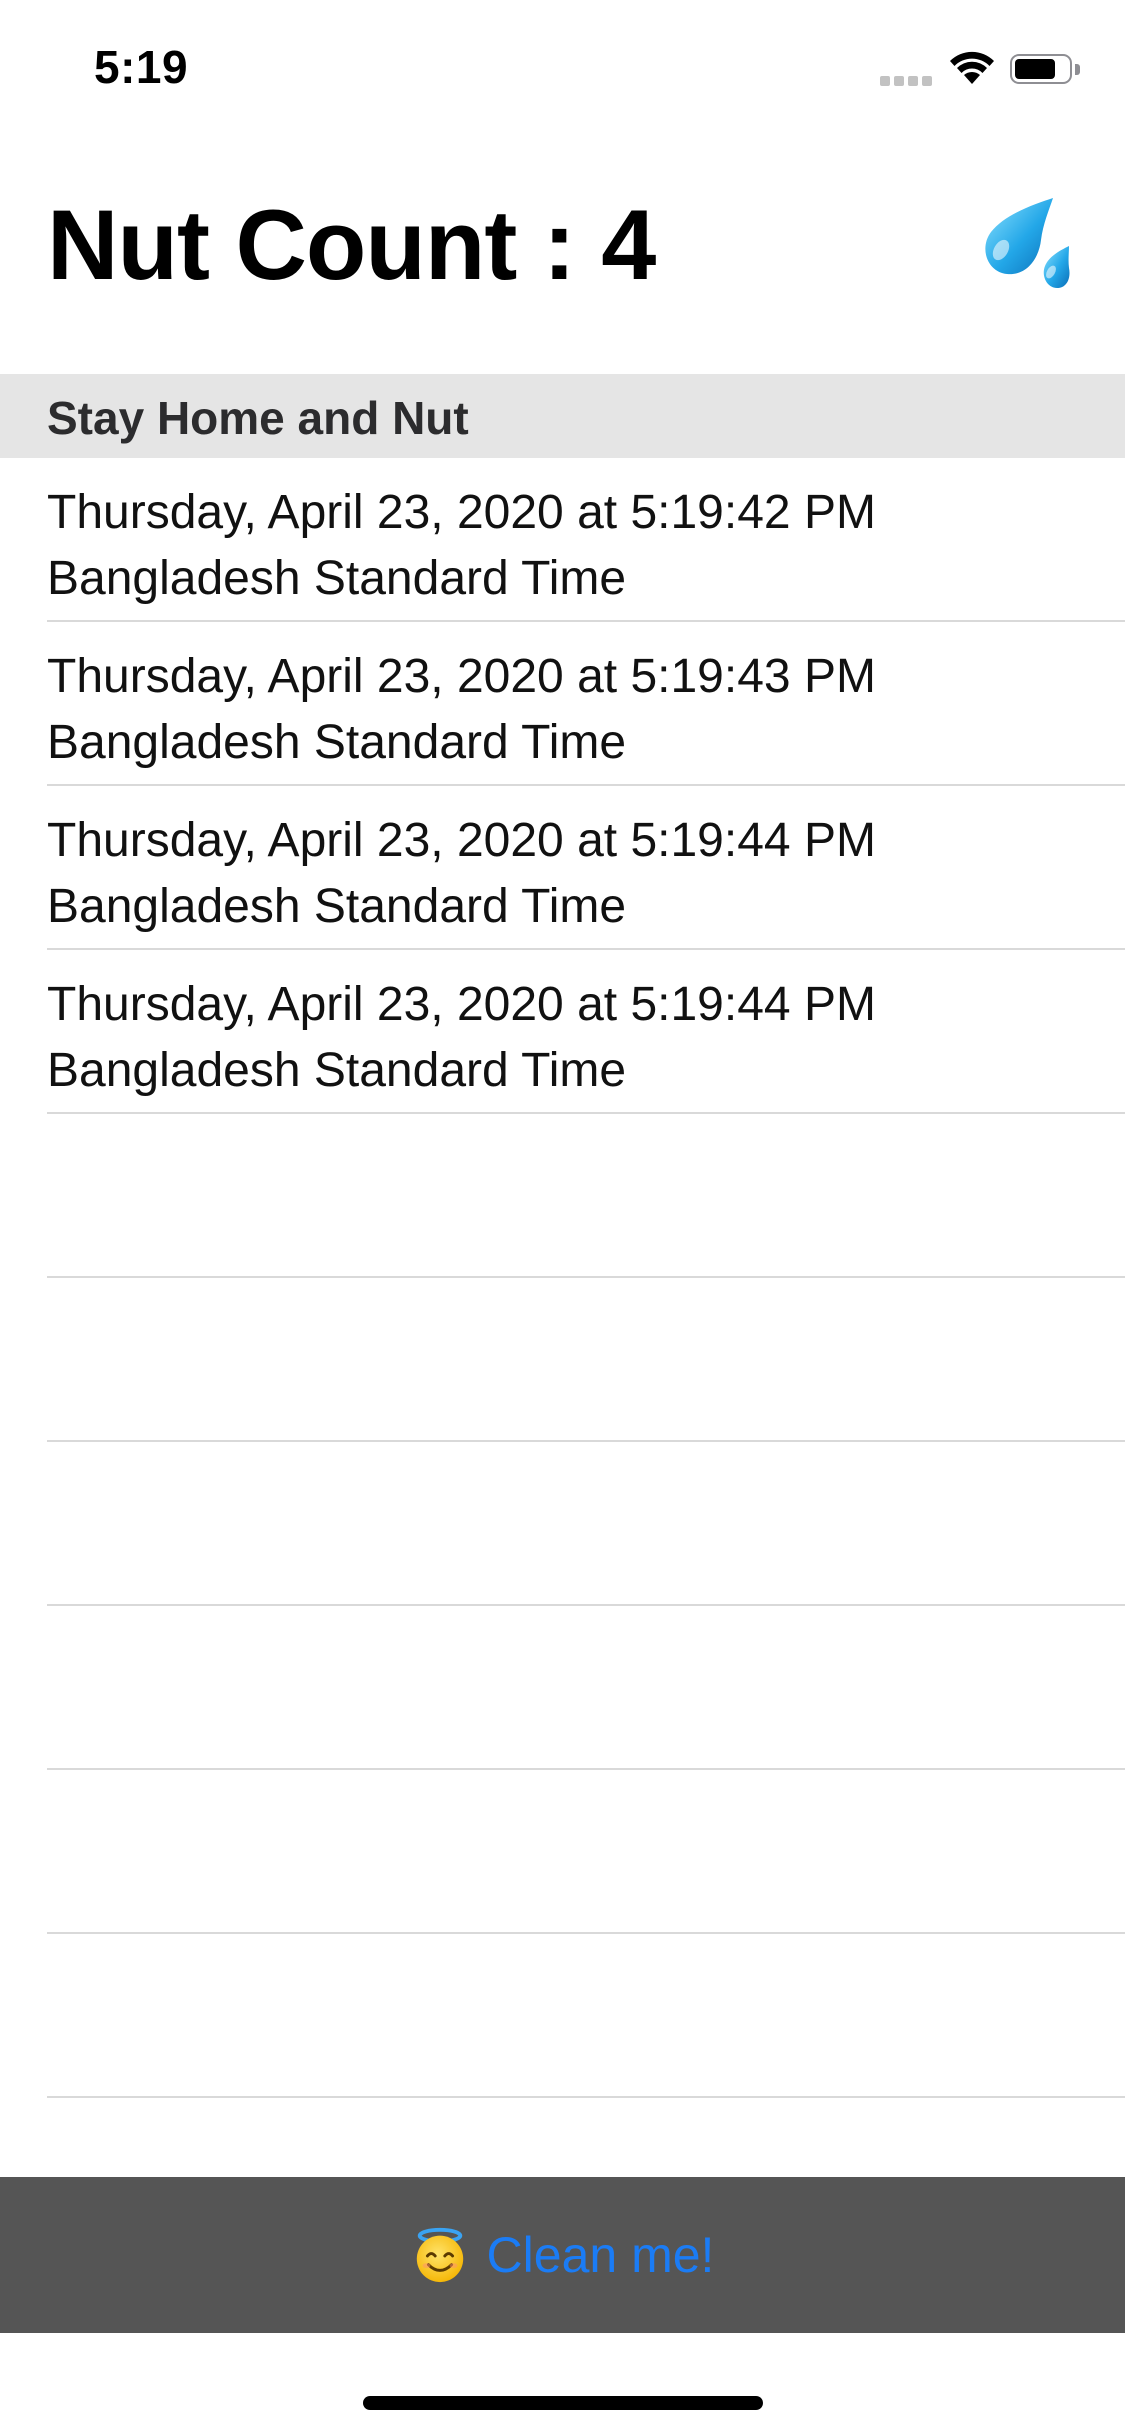 This screenshot has height=2436, width=1125. What do you see at coordinates (1020, 247) in the screenshot?
I see `sweat-droplets-icon` at bounding box center [1020, 247].